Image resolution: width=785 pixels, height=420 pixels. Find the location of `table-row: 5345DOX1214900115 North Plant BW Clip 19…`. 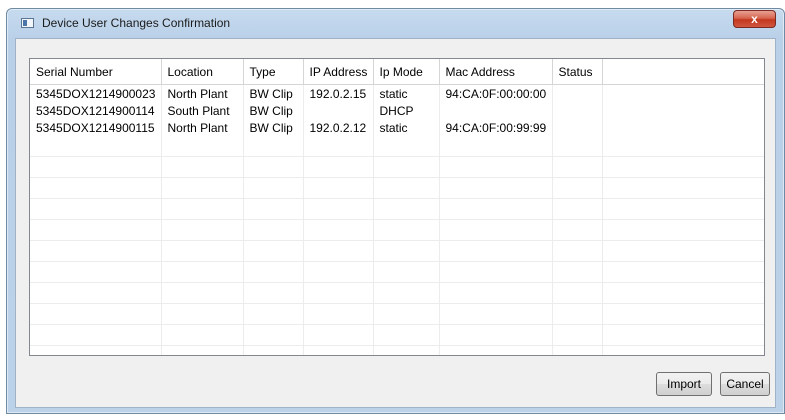

table-row: 5345DOX1214900115 North Plant BW Clip 19… is located at coordinates (397, 127).